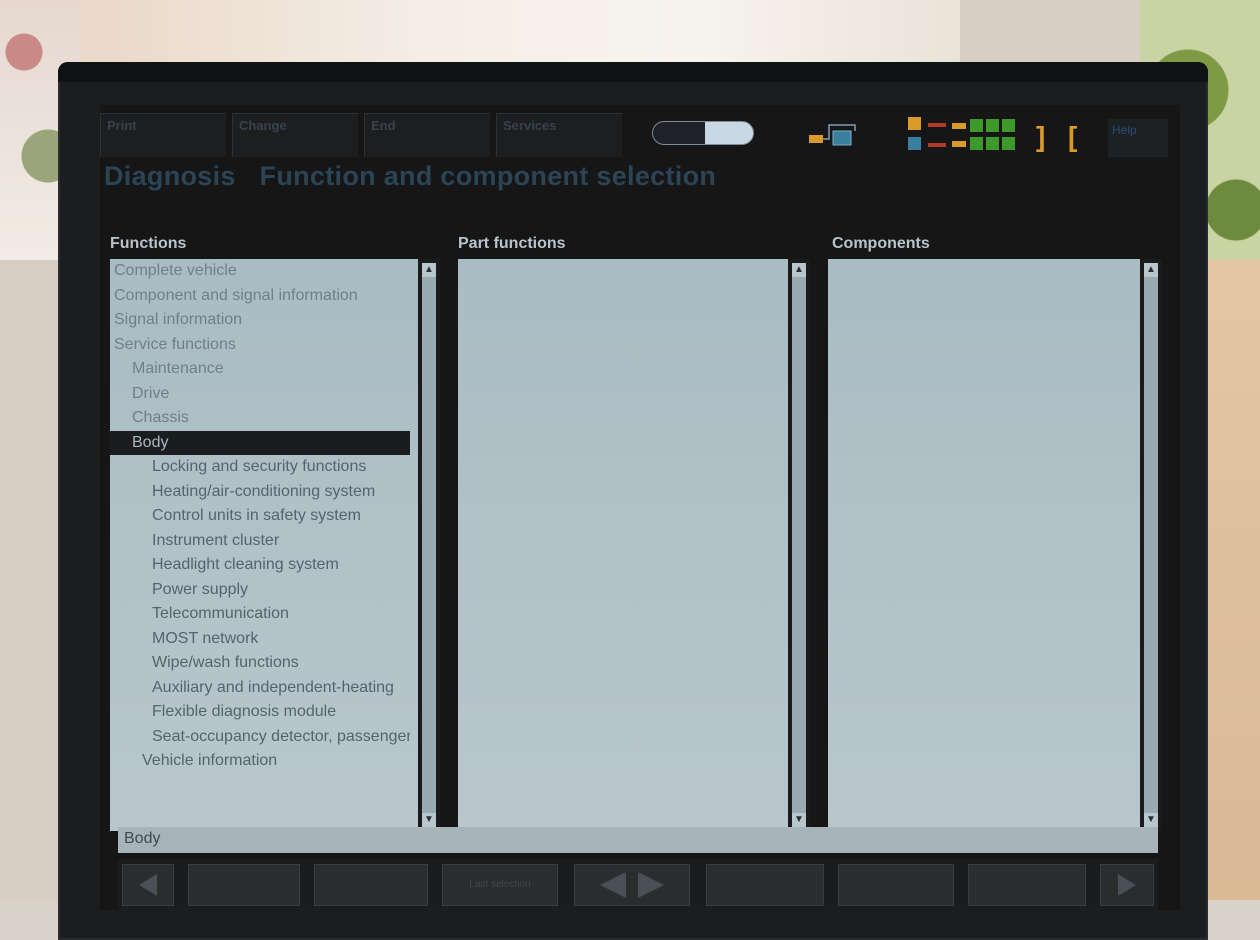  Describe the element at coordinates (260, 761) in the screenshot. I see `function-item: Vehicle information` at that location.